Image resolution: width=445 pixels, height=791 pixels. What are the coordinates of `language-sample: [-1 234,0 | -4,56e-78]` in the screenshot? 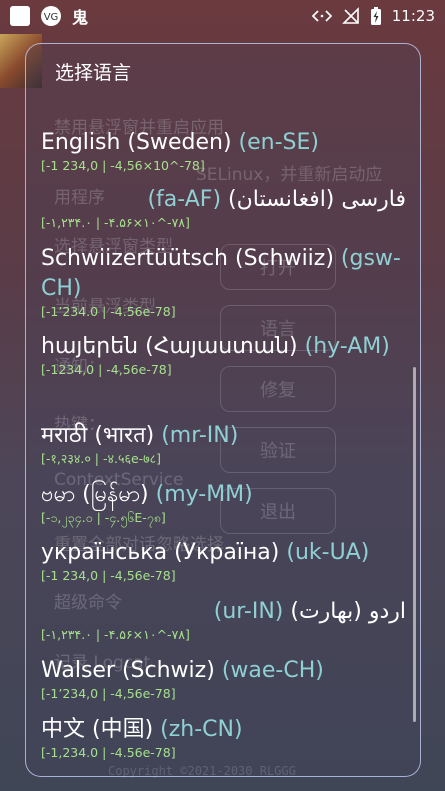 It's located at (108, 575).